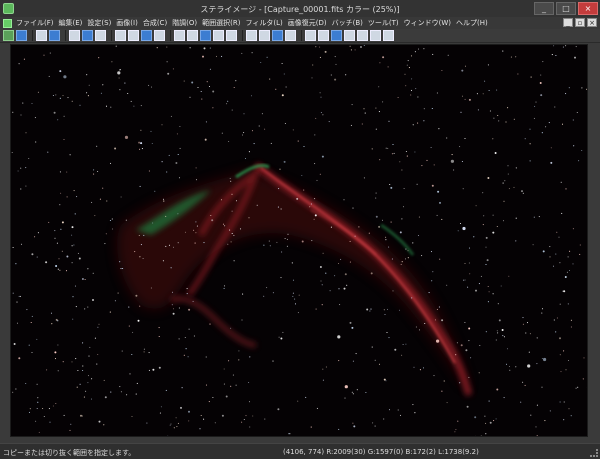 The image size is (600, 459). Describe the element at coordinates (388, 35) in the screenshot. I see `expand-icon` at that location.